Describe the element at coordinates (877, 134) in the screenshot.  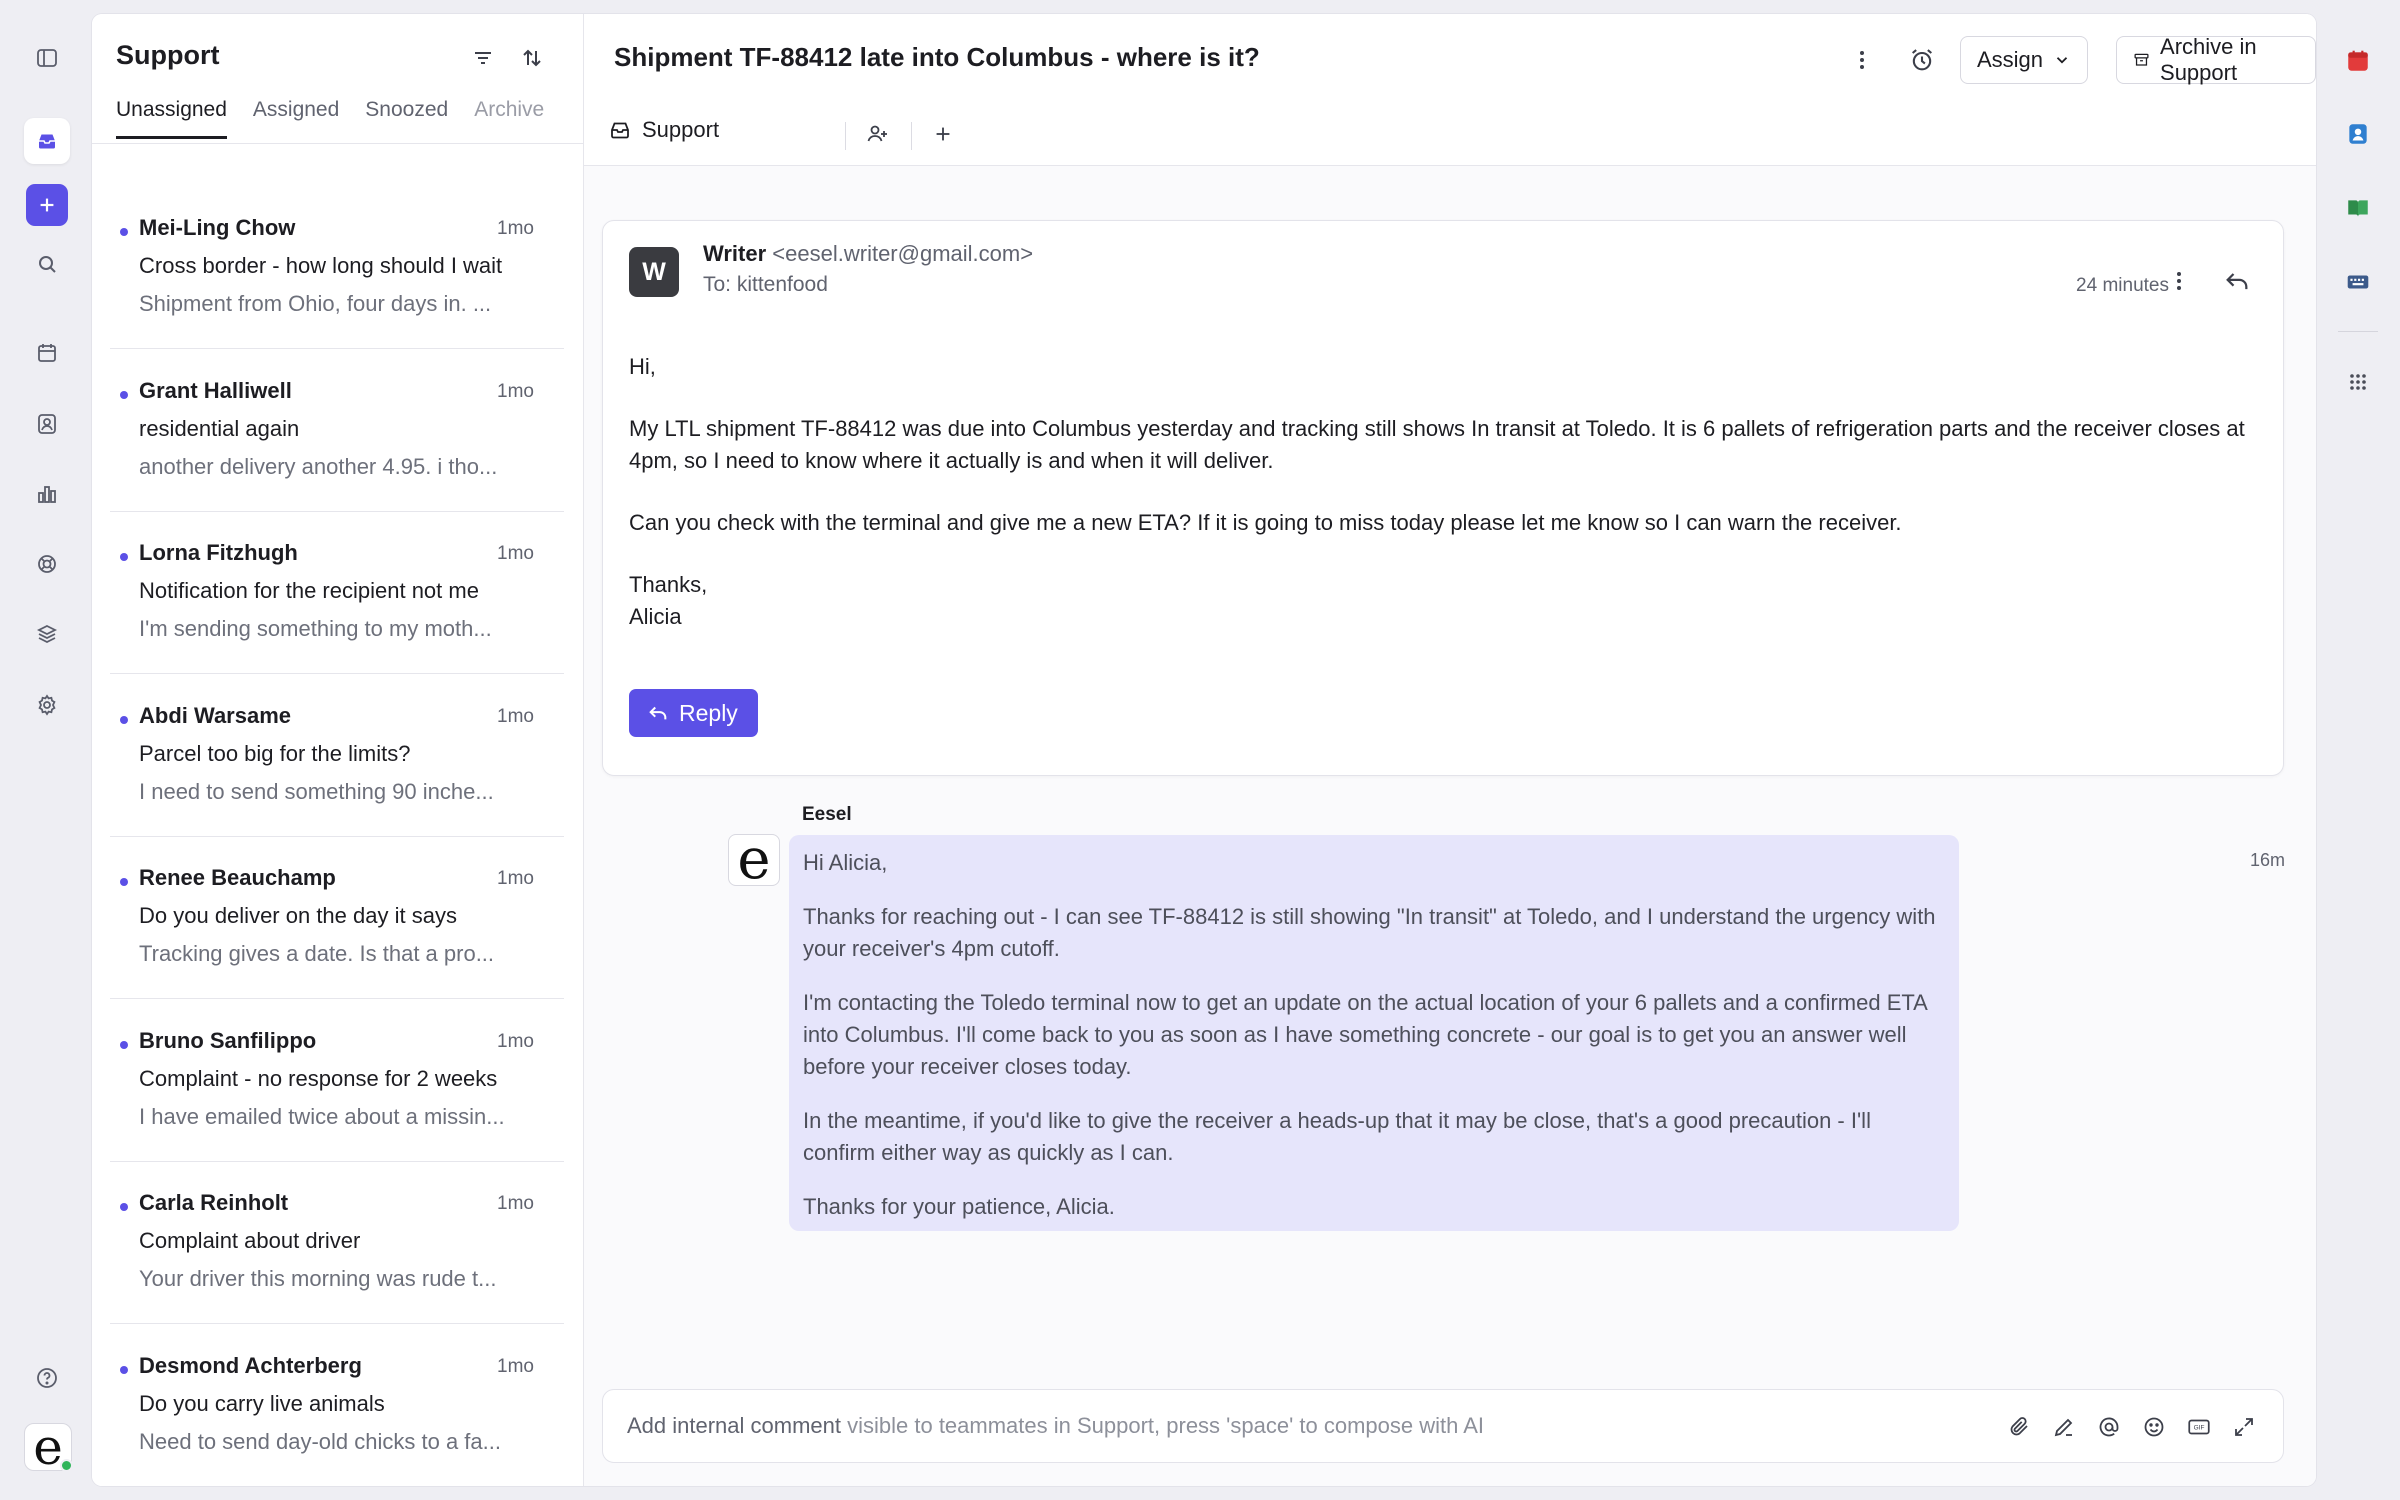
I see `add-user-icon` at that location.